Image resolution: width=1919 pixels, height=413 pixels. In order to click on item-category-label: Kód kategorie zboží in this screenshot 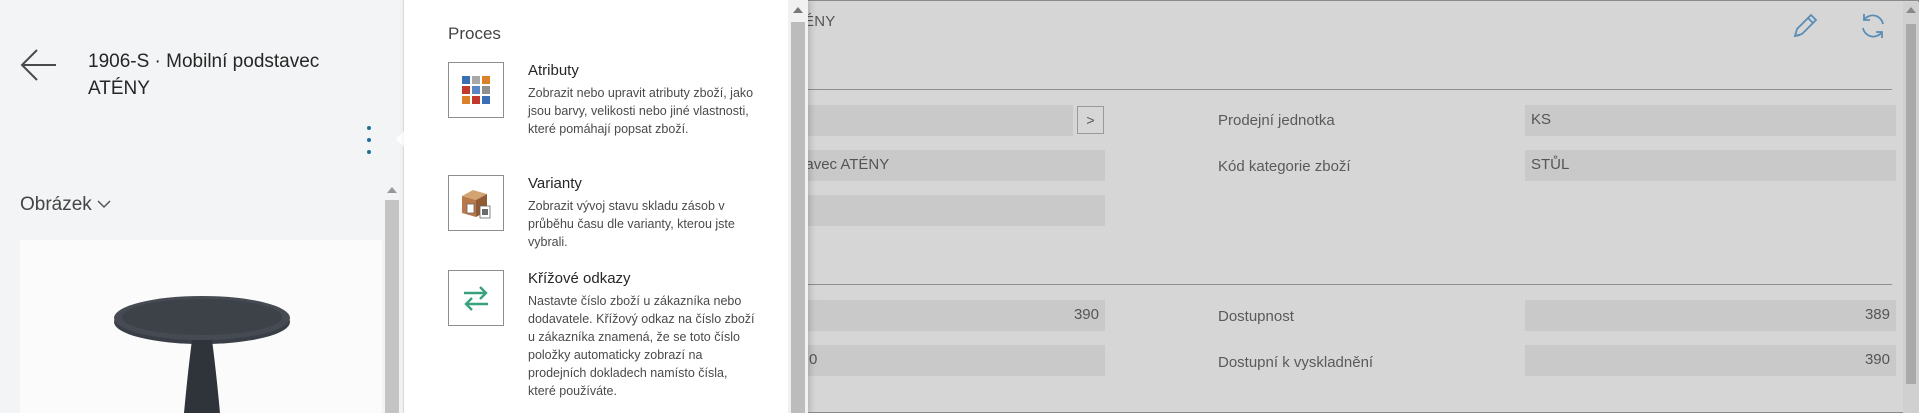, I will do `click(1284, 166)`.